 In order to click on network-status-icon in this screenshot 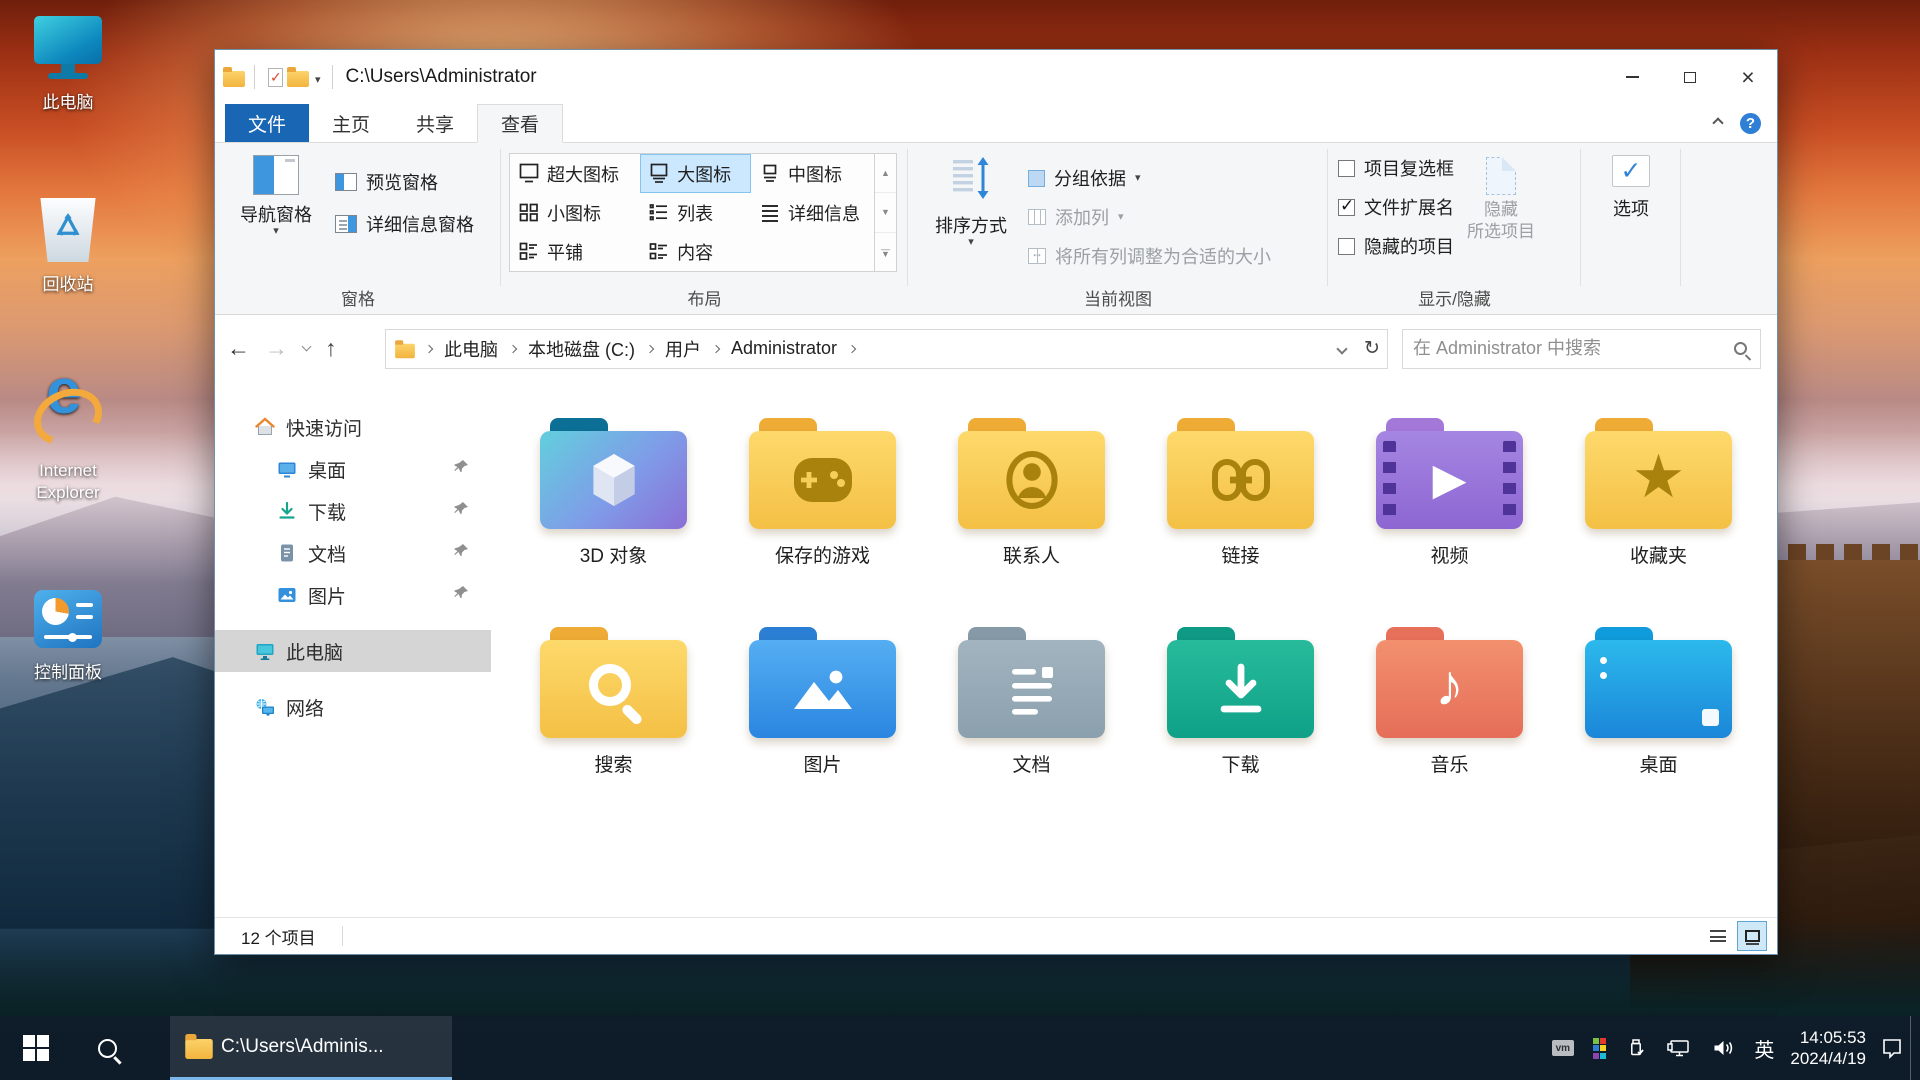, I will do `click(1679, 1048)`.